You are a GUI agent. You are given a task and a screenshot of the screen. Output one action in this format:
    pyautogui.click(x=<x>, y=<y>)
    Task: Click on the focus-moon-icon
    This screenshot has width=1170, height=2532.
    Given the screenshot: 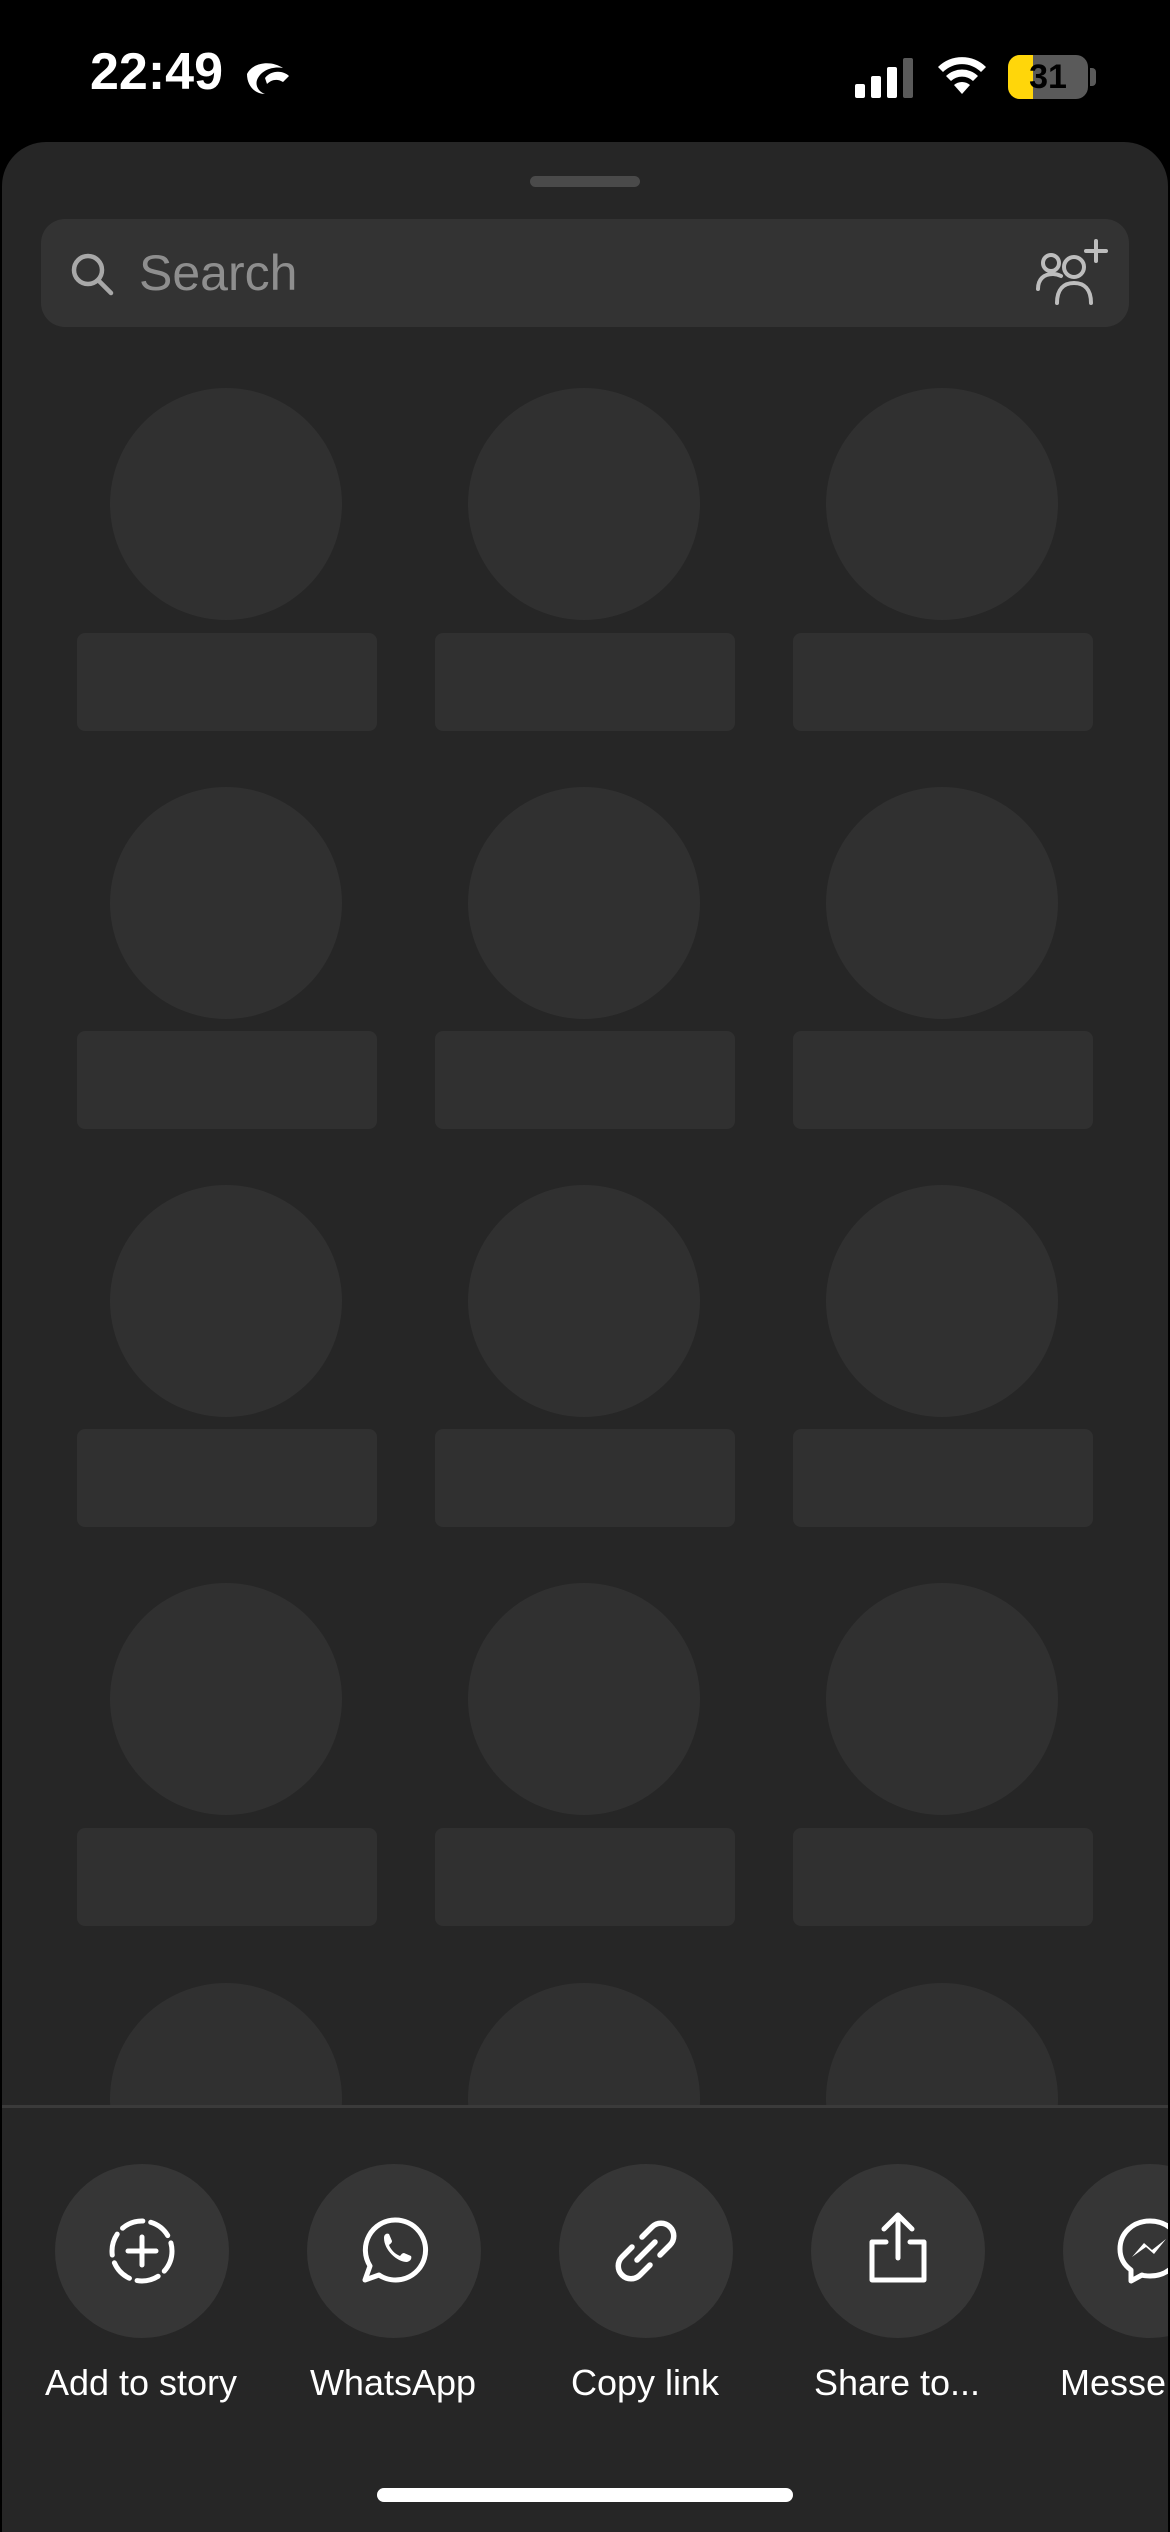 What is the action you would take?
    pyautogui.click(x=268, y=78)
    